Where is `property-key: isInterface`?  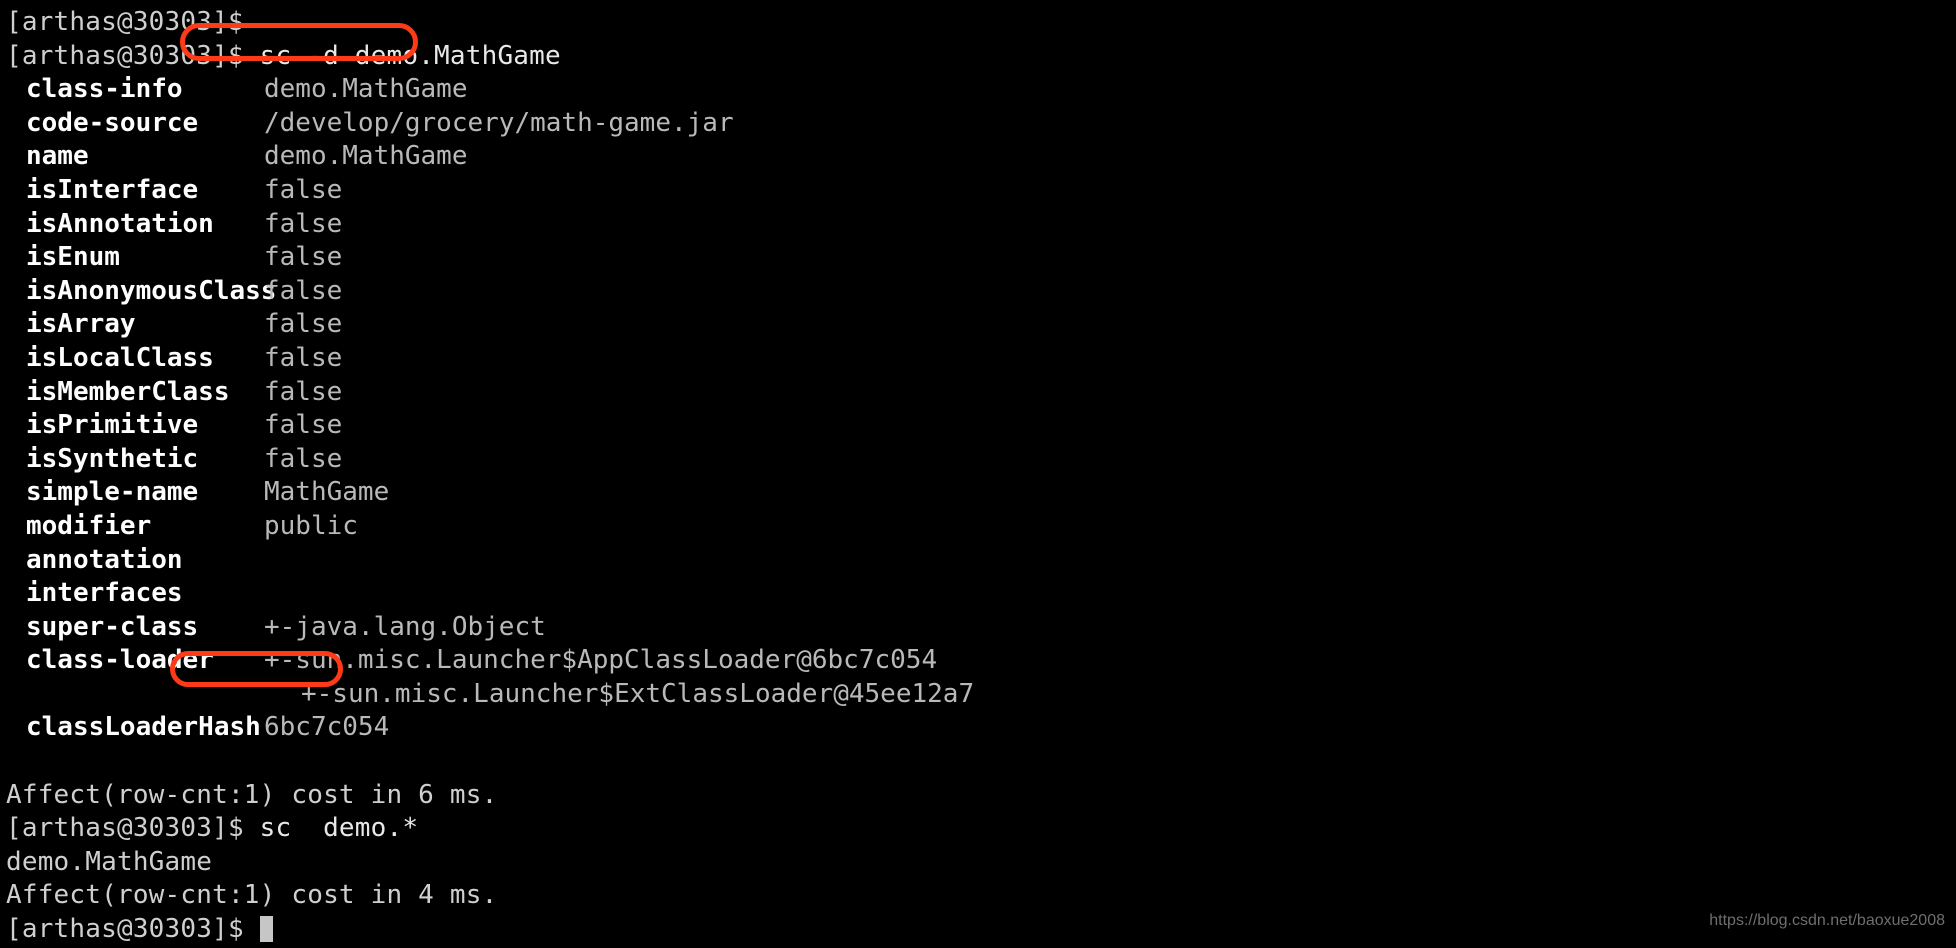 property-key: isInterface is located at coordinates (112, 189).